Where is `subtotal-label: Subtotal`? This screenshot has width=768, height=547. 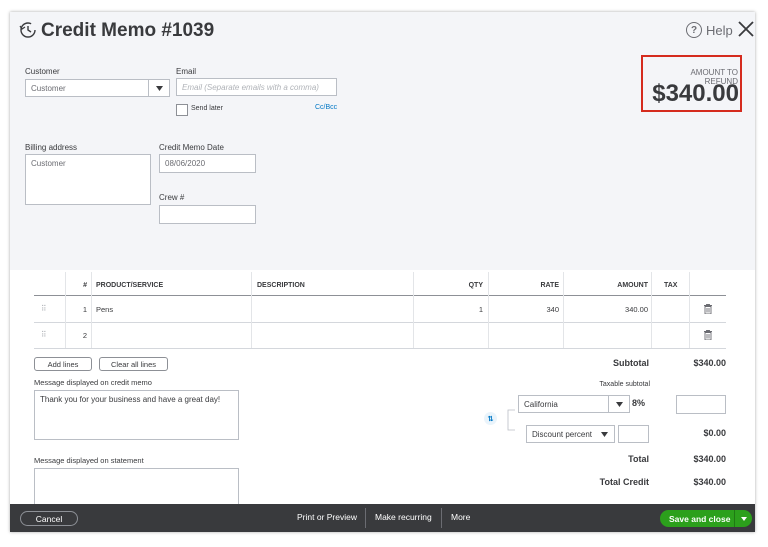
subtotal-label: Subtotal is located at coordinates (631, 363).